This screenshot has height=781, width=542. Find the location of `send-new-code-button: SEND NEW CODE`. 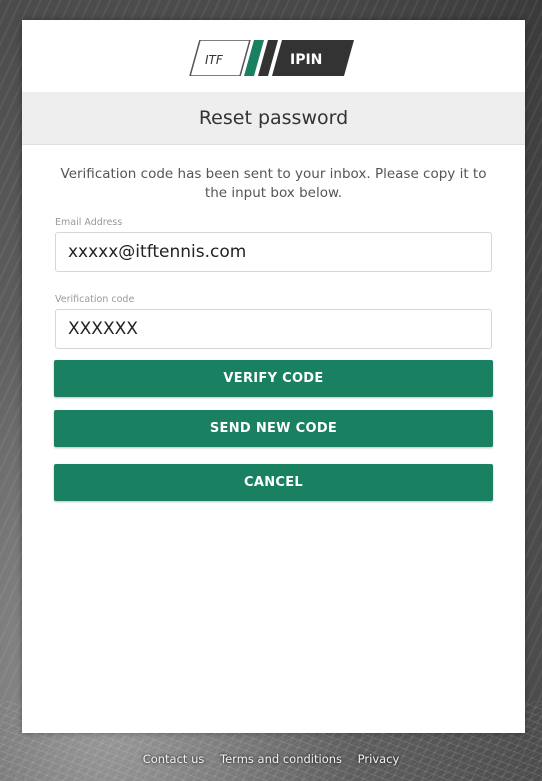

send-new-code-button: SEND NEW CODE is located at coordinates (273, 428).